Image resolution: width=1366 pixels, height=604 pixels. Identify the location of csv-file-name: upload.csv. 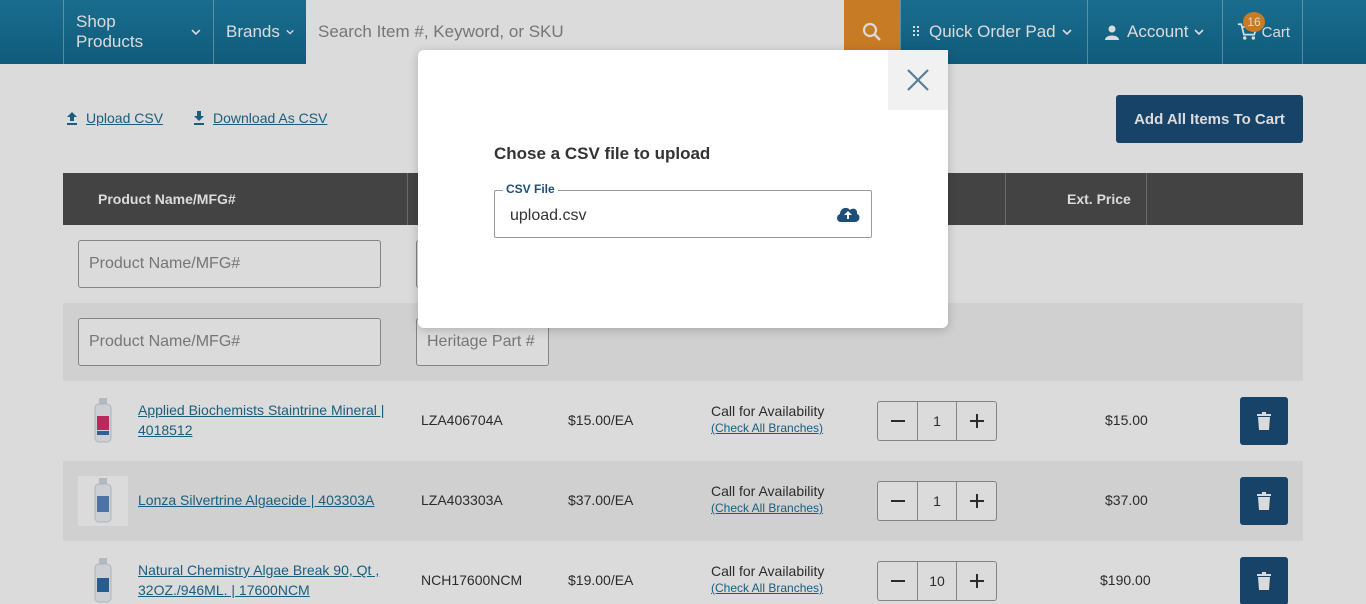
(548, 215).